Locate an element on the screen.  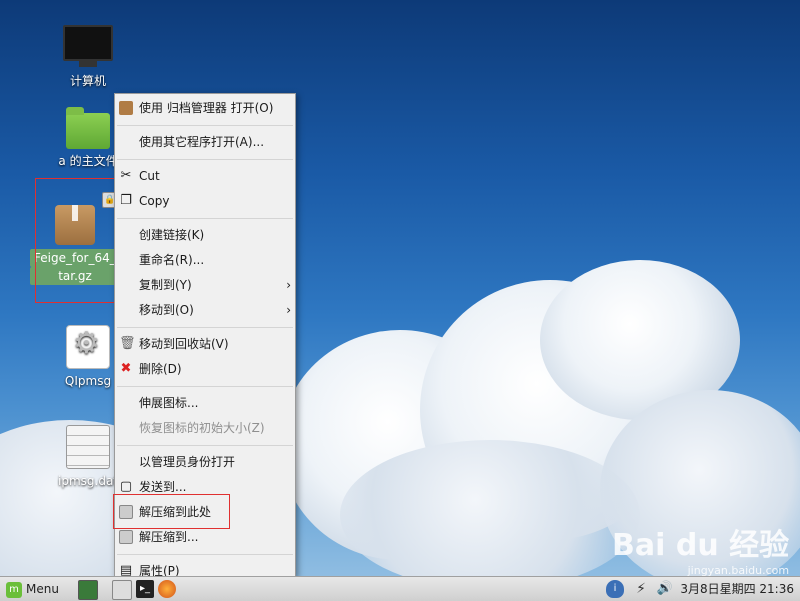
taskbar: m Menu ▸_ i ⚡ 🔊 3月8日星期四 21:36 is located at coordinates (400, 588).